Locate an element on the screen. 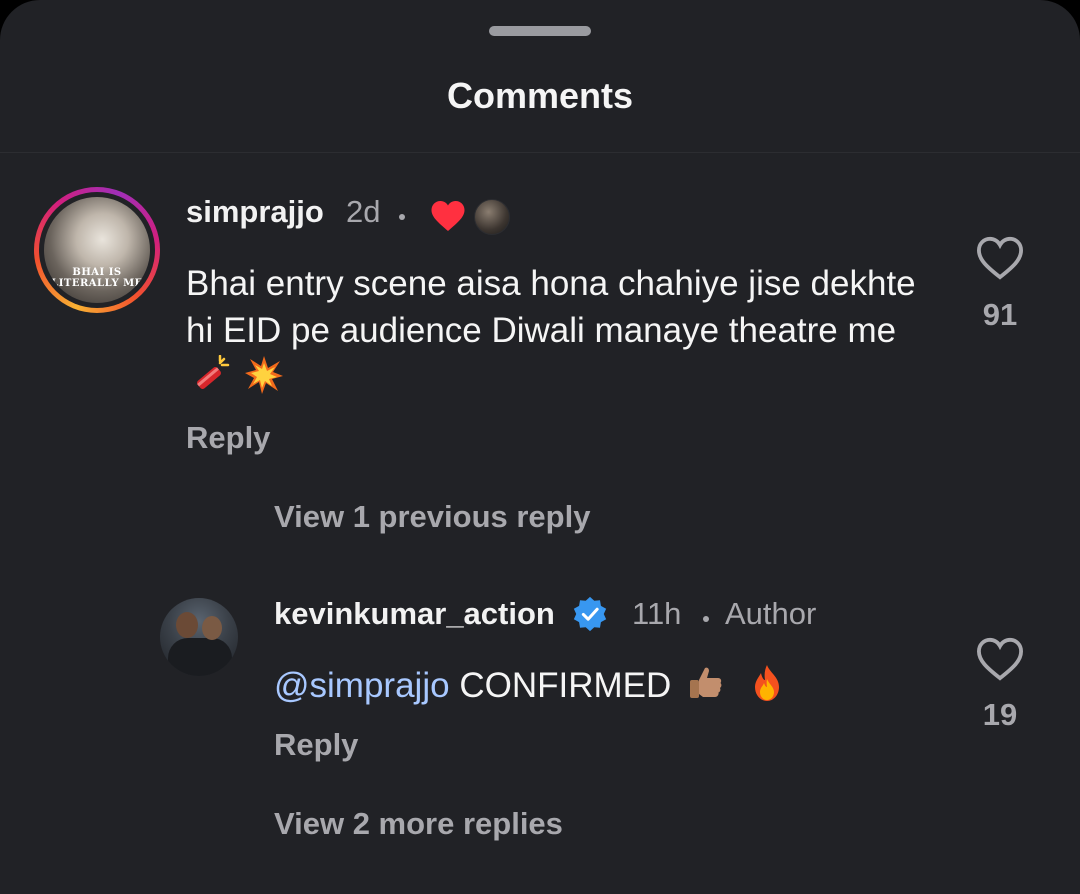  avatar: BHAI IS LITERALLY ME is located at coordinates (97, 250).